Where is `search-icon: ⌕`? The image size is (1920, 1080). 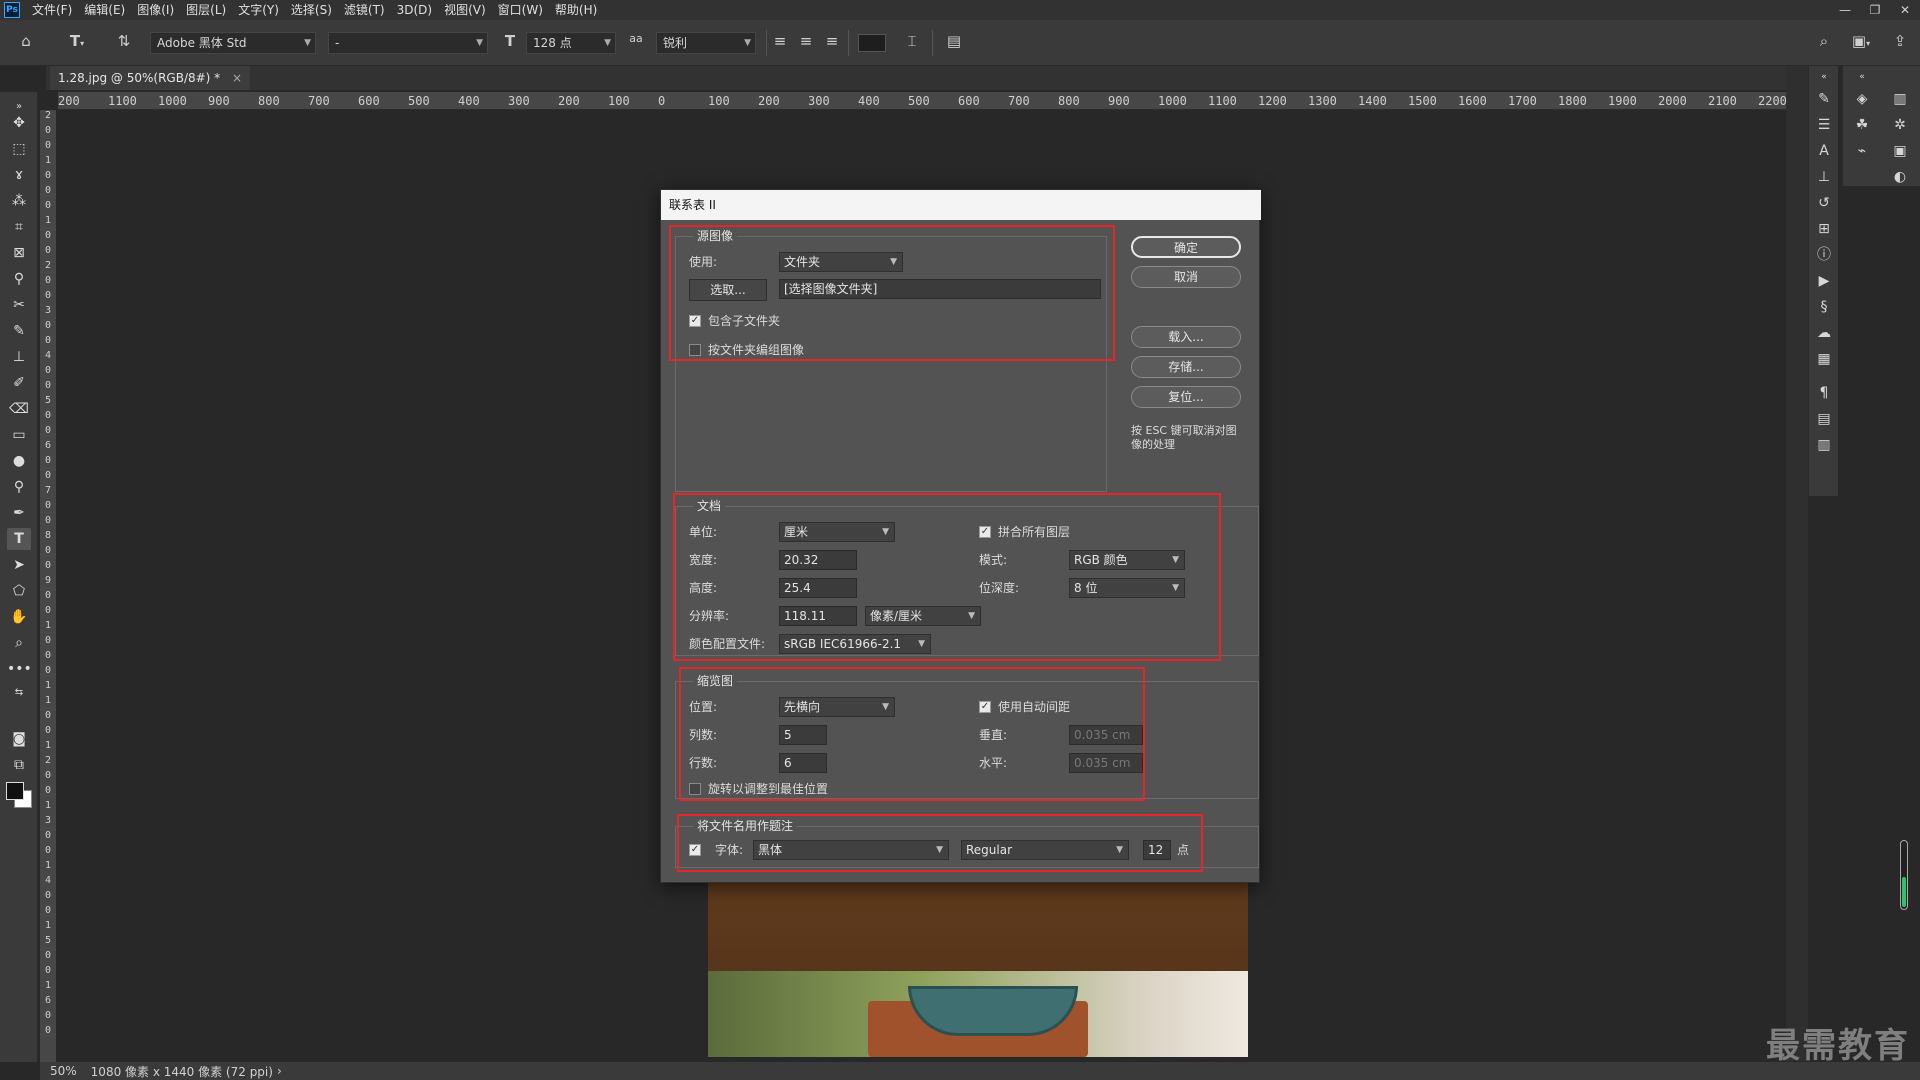 search-icon: ⌕ is located at coordinates (1824, 41).